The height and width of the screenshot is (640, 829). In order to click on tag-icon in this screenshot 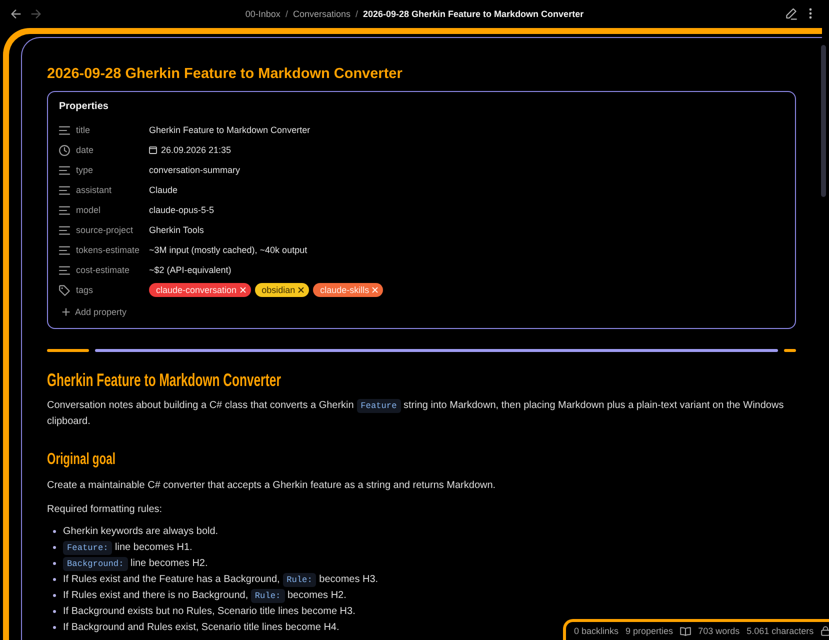, I will do `click(64, 290)`.